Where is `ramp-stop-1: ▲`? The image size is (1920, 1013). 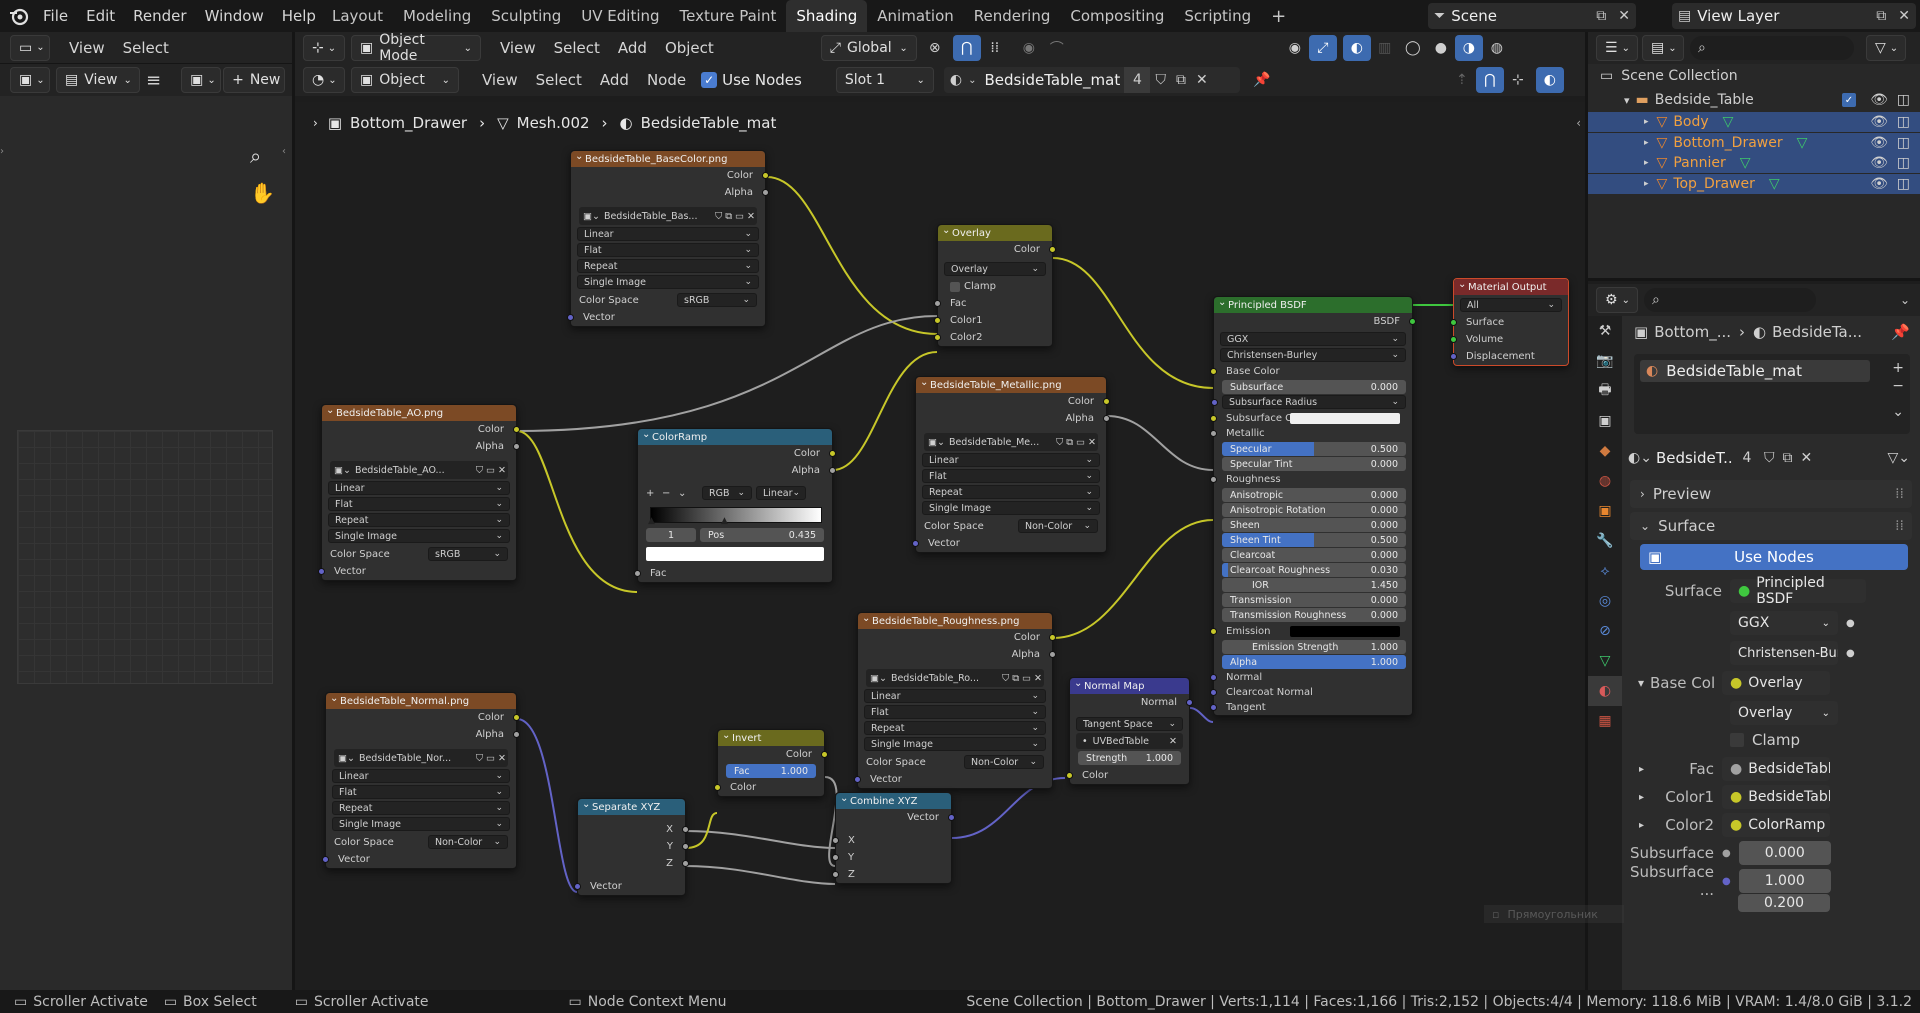
ramp-stop-1: ▲ is located at coordinates (724, 521).